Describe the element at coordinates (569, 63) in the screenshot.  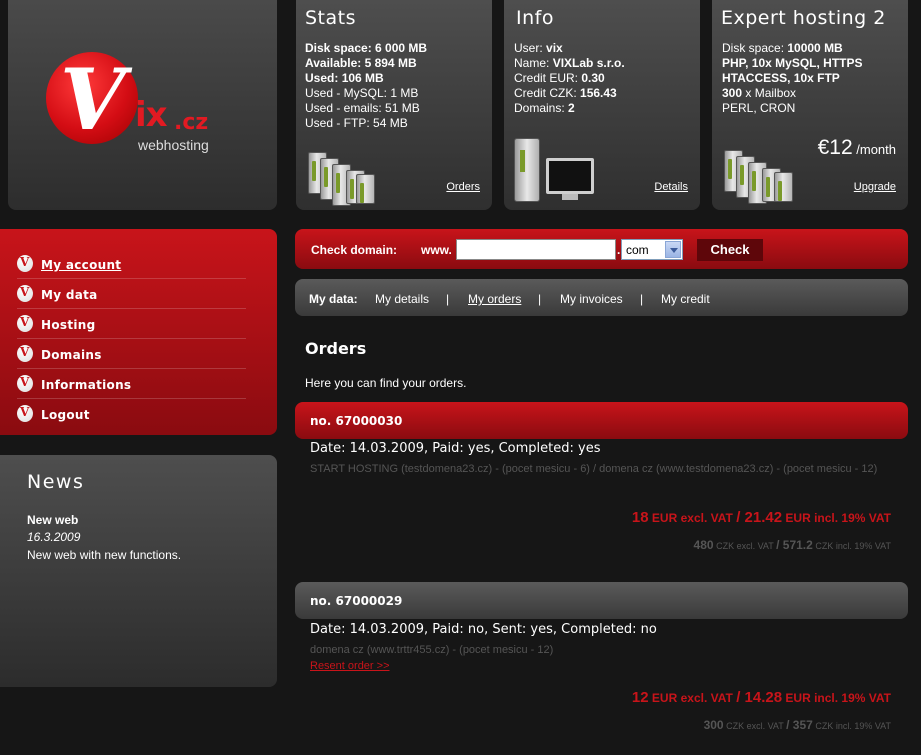
I see `info-line: Name: VIXLab s.r.o.` at that location.